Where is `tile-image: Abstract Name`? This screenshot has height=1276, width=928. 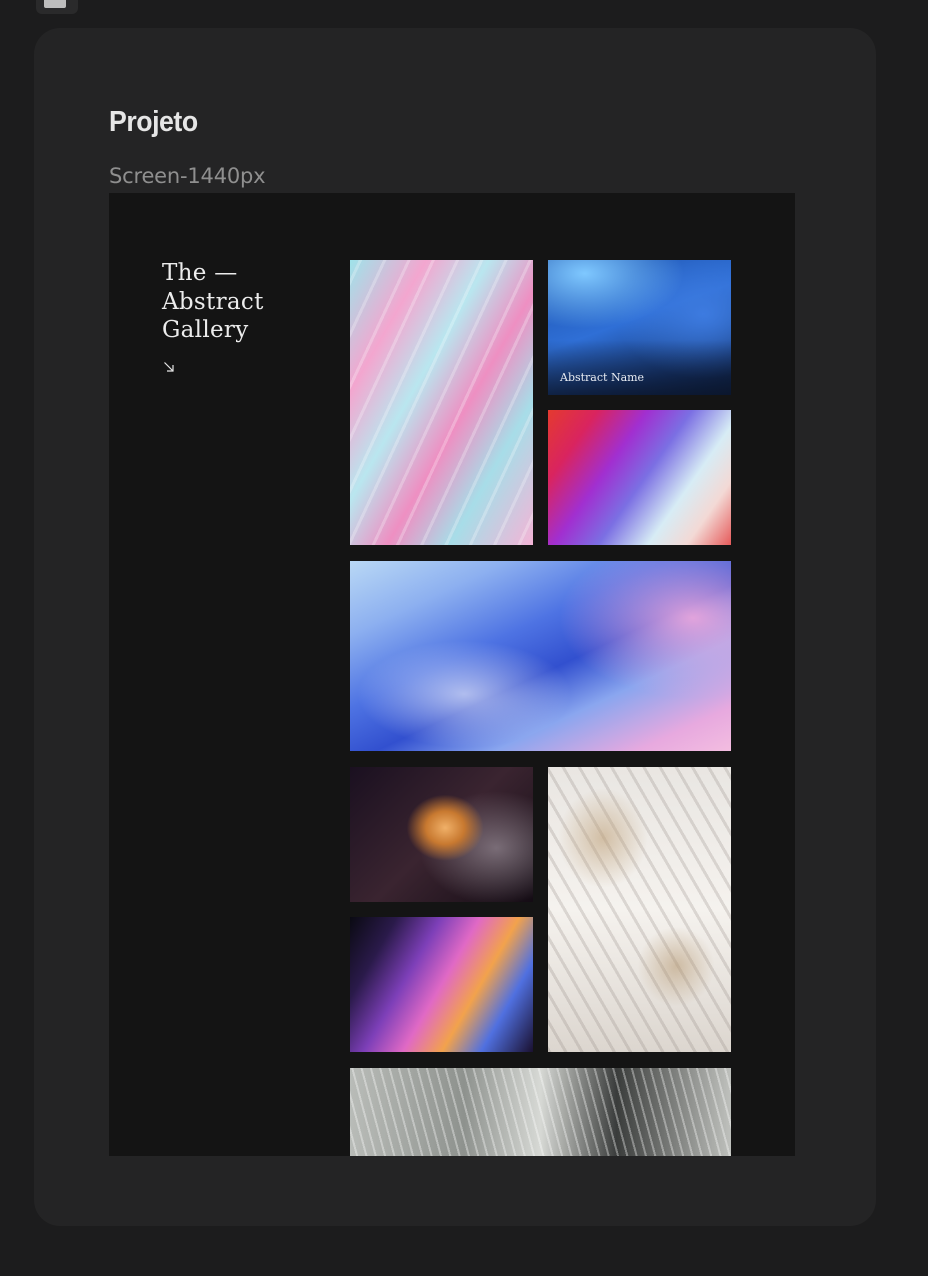
tile-image: Abstract Name is located at coordinates (639, 327).